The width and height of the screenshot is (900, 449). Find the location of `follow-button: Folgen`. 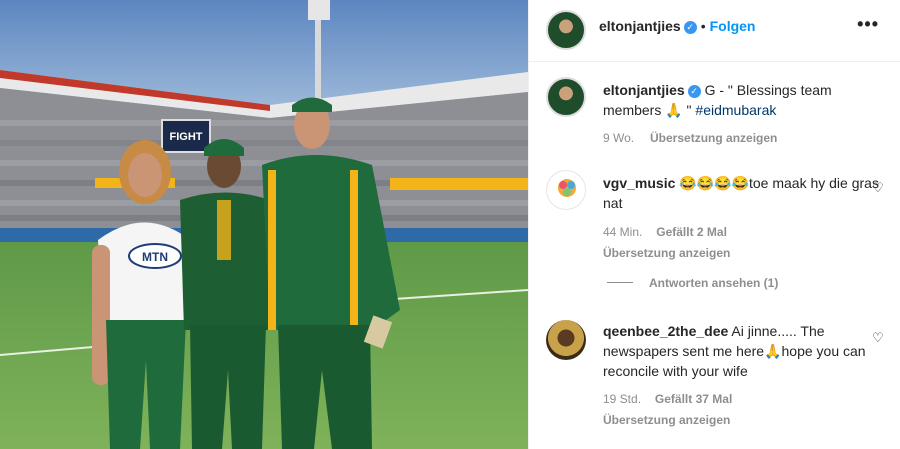

follow-button: Folgen is located at coordinates (733, 26).